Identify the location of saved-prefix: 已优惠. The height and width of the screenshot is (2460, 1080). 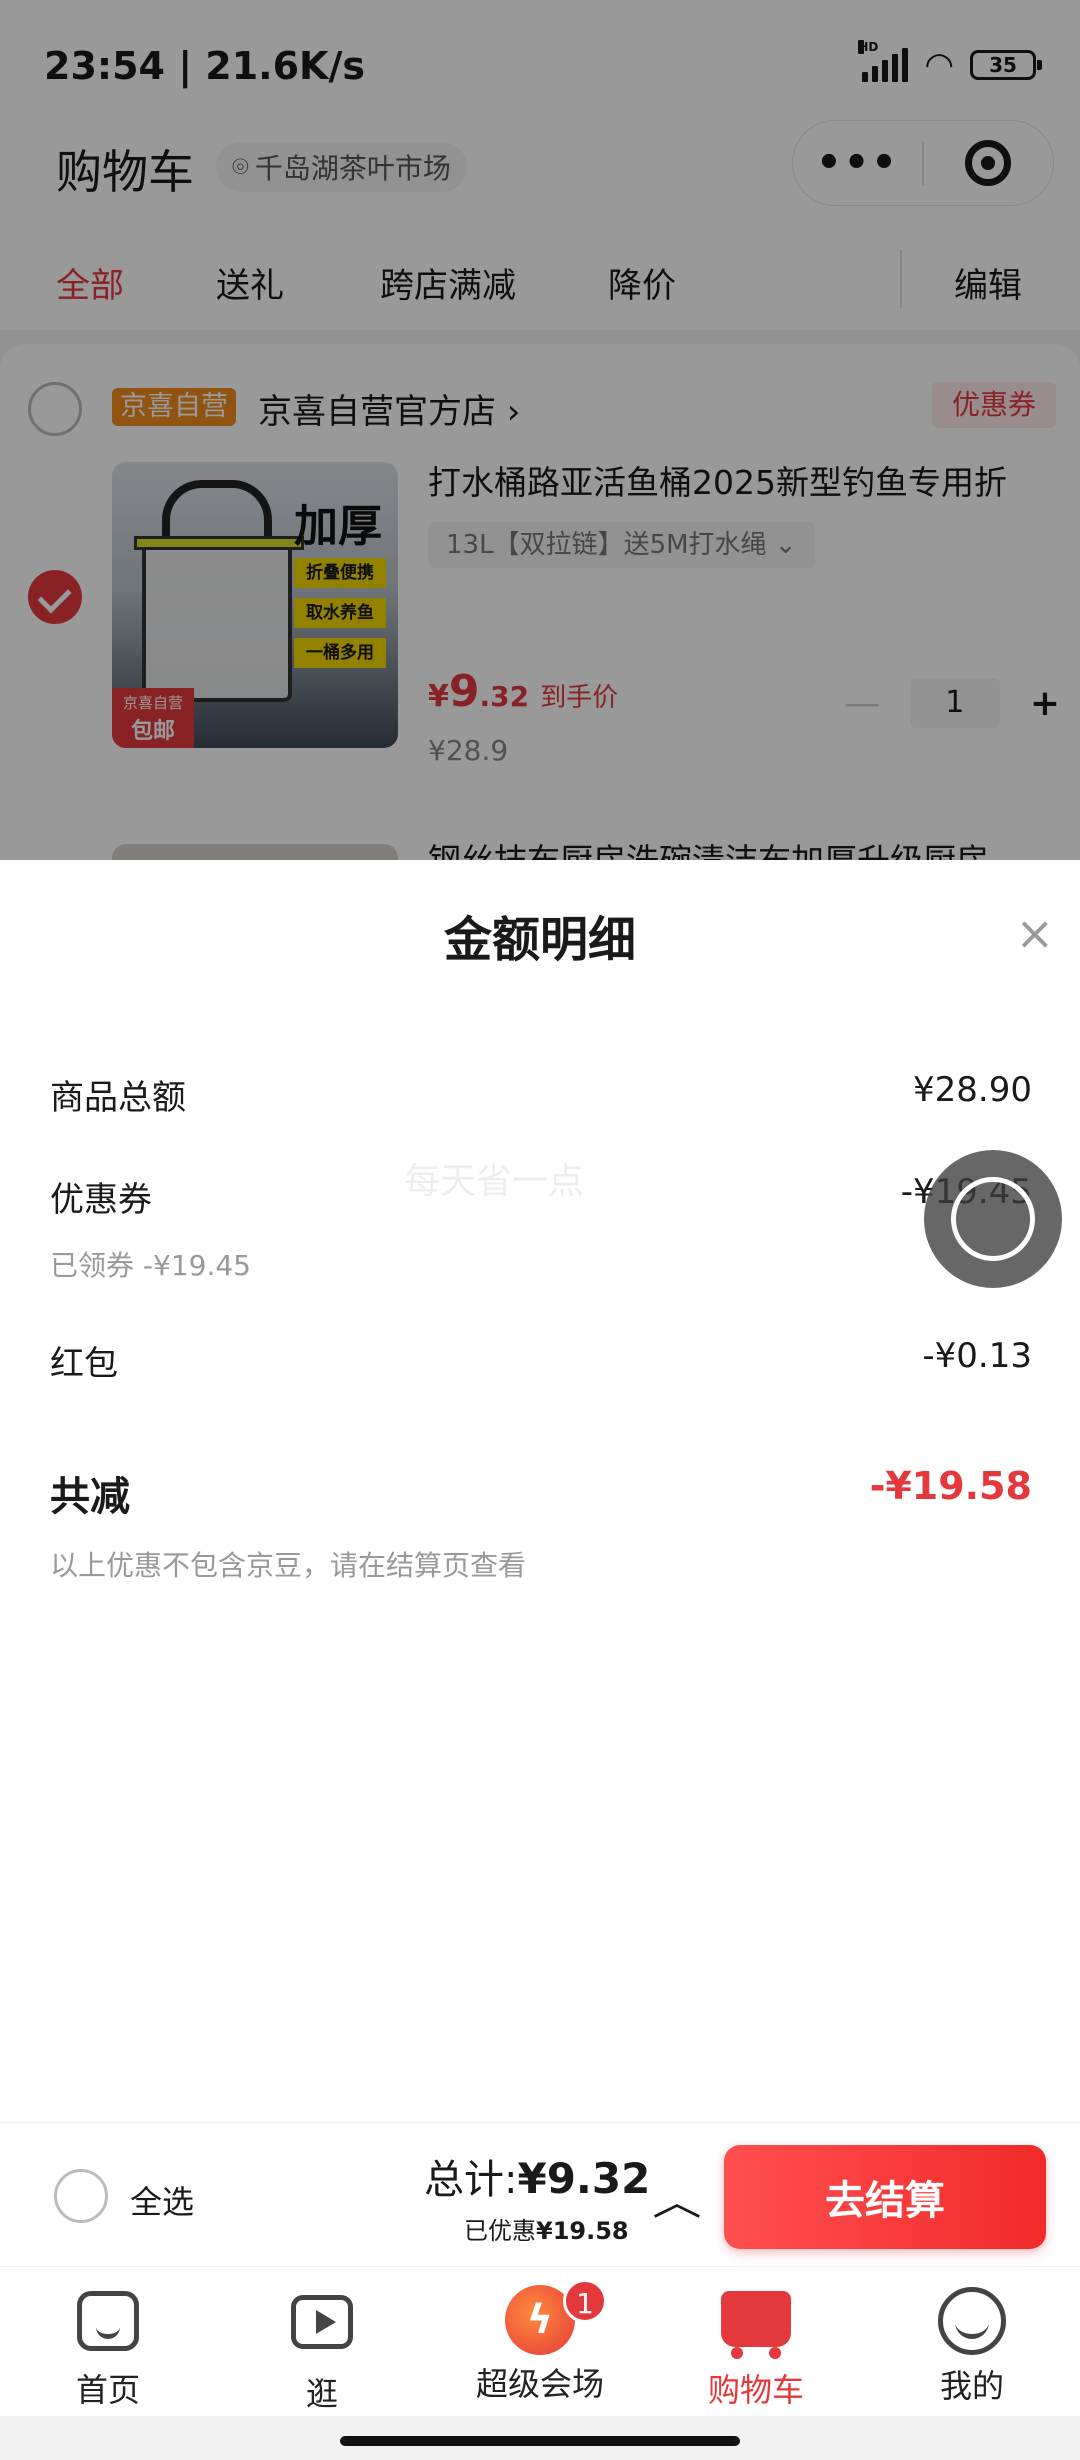
(500, 2231).